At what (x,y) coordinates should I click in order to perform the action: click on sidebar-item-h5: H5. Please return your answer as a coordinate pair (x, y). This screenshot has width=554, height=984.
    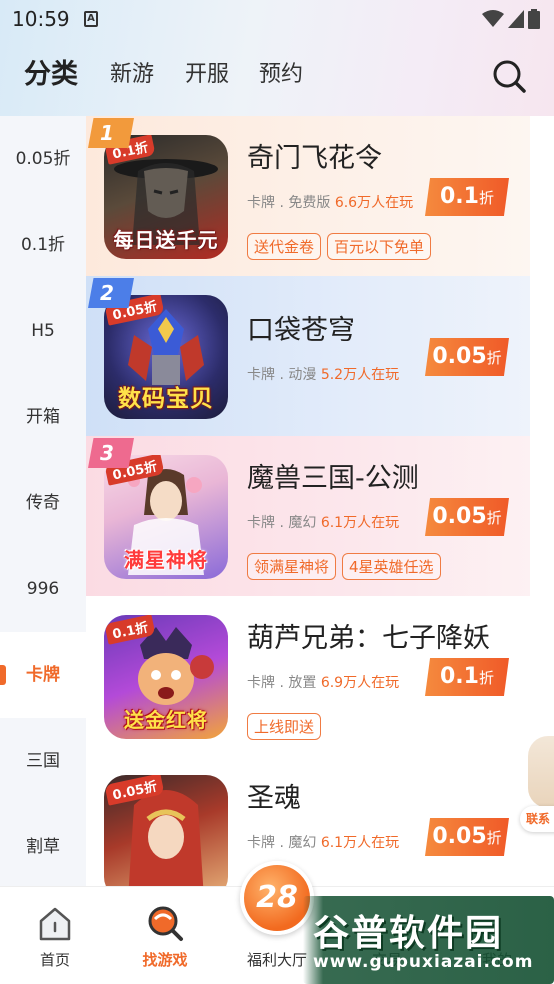
    Looking at the image, I should click on (43, 331).